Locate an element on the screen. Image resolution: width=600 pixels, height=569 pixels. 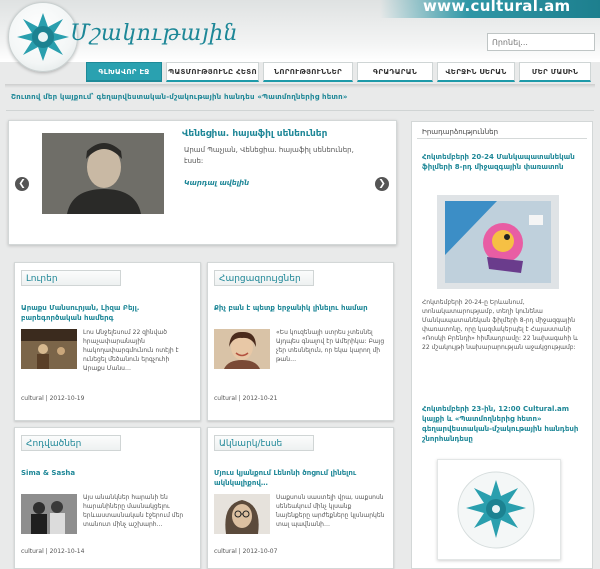
card-tab: Հարցազրույցներ is located at coordinates (264, 278).